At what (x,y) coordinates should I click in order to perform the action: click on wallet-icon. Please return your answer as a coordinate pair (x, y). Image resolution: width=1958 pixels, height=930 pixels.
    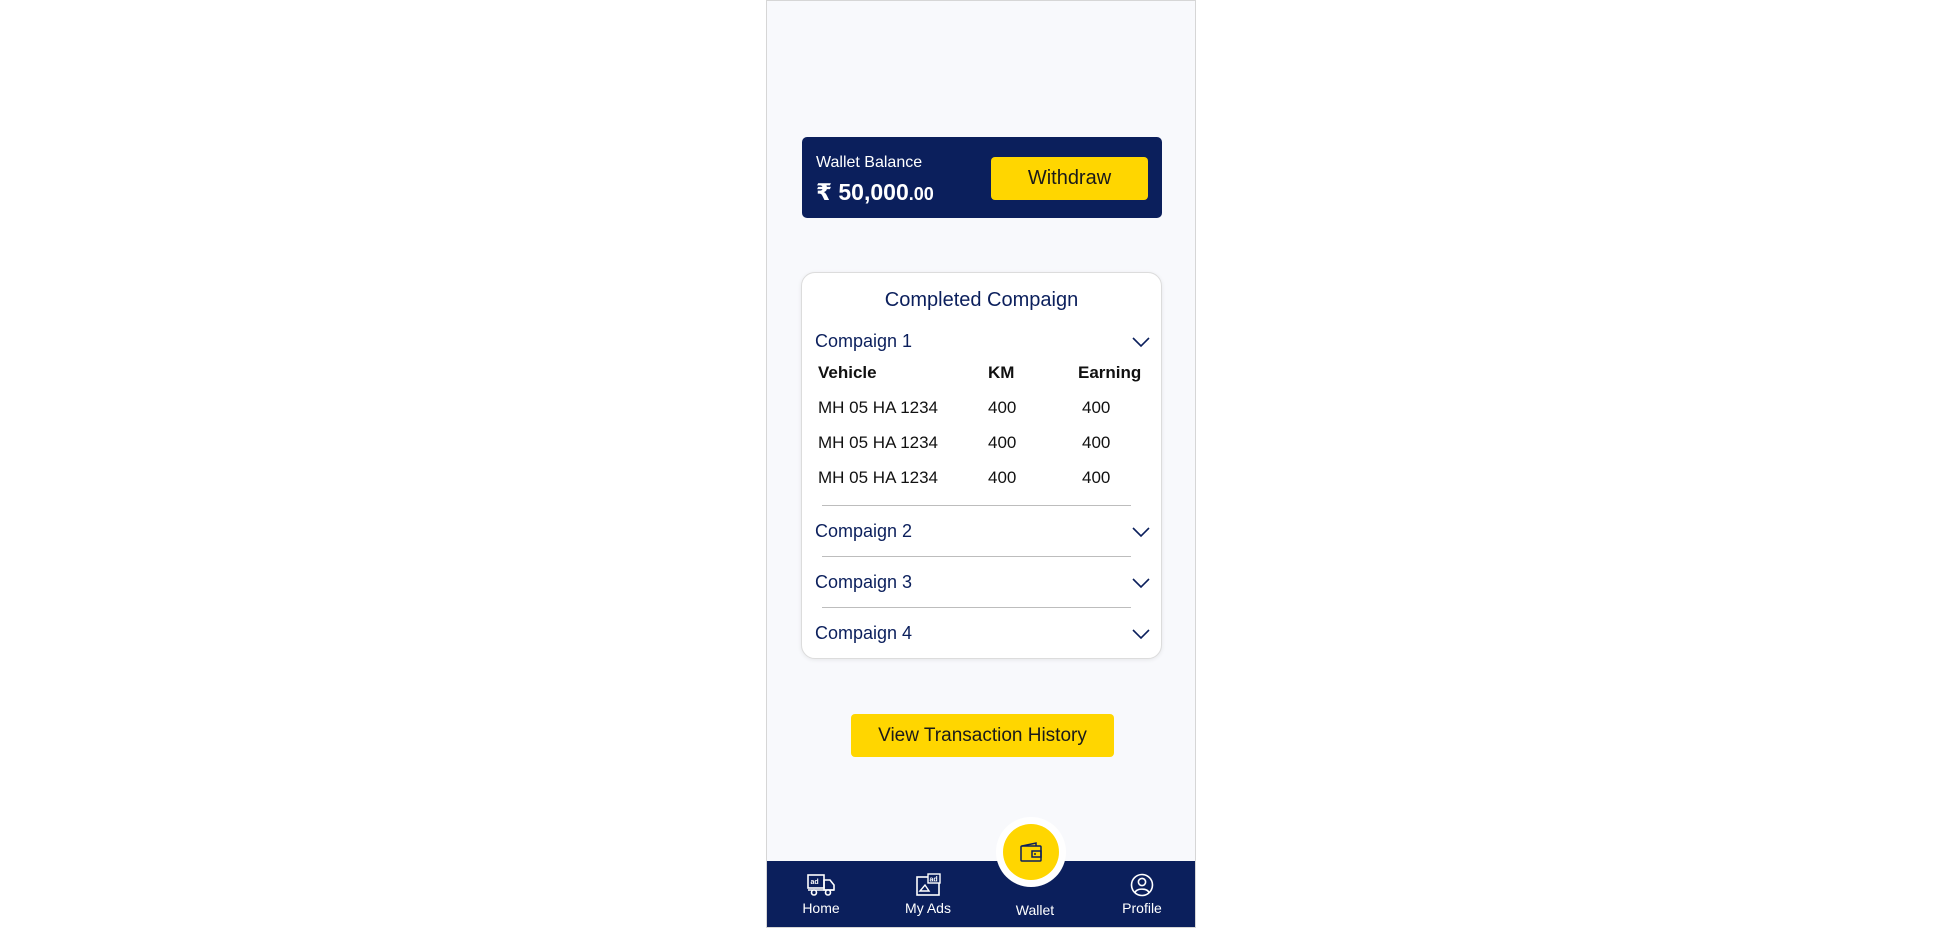
    Looking at the image, I should click on (1031, 852).